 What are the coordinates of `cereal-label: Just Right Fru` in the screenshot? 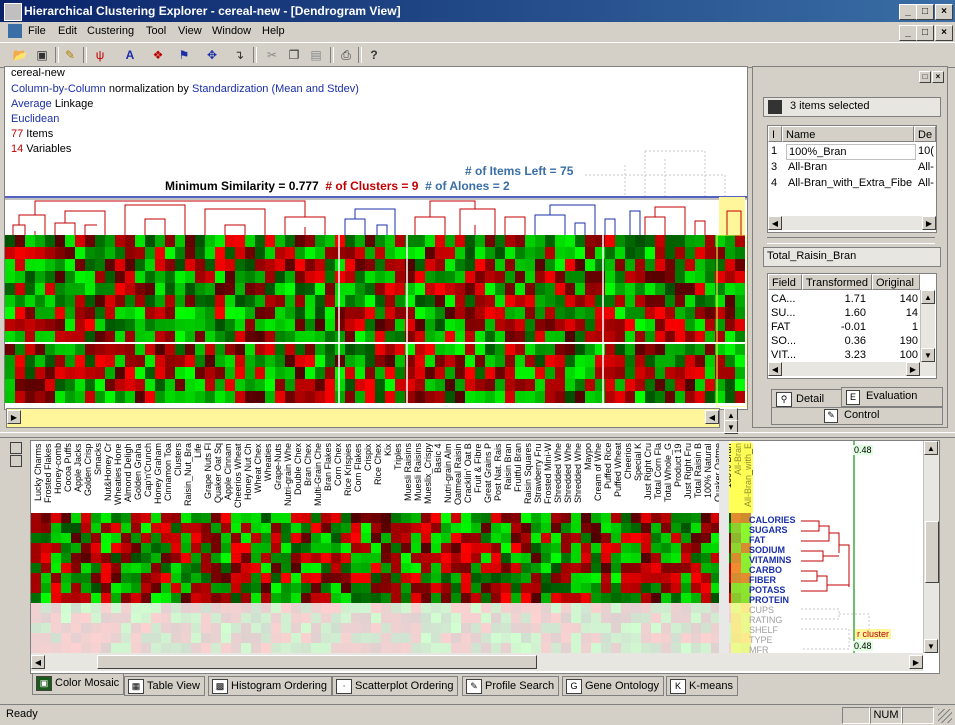 It's located at (688, 478).